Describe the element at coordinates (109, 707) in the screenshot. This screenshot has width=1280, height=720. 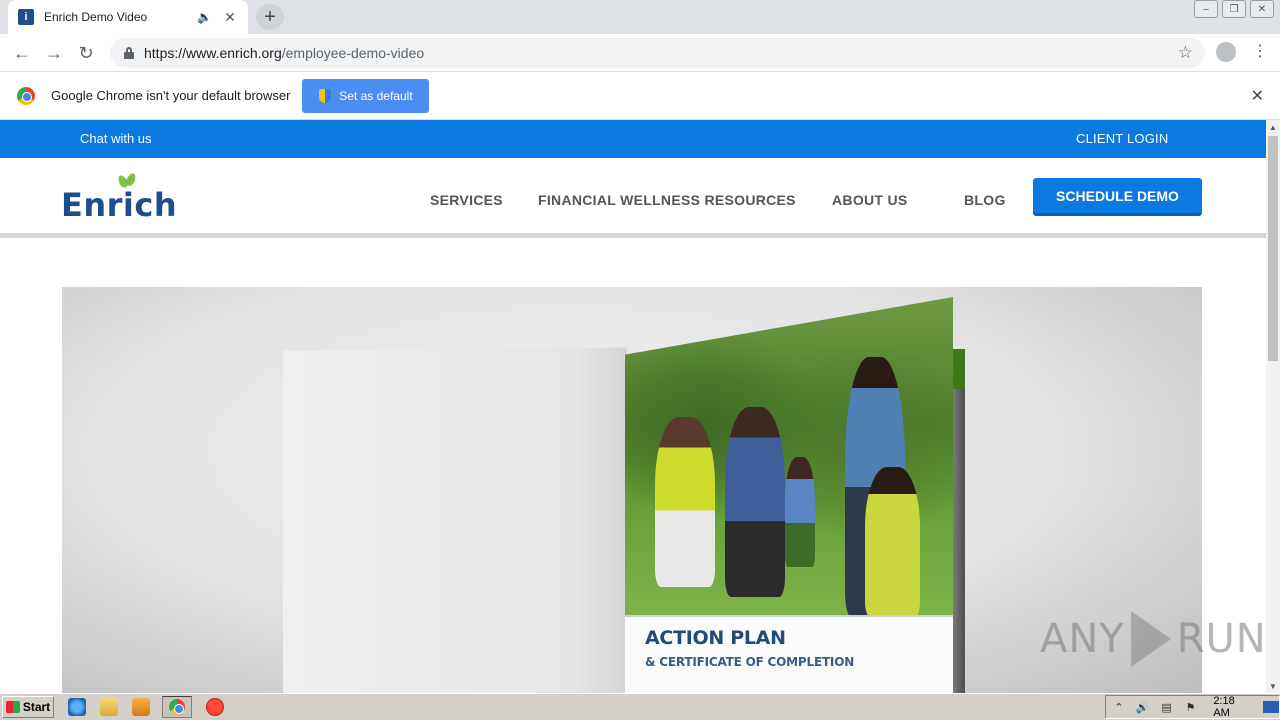
I see `folder-icon` at that location.